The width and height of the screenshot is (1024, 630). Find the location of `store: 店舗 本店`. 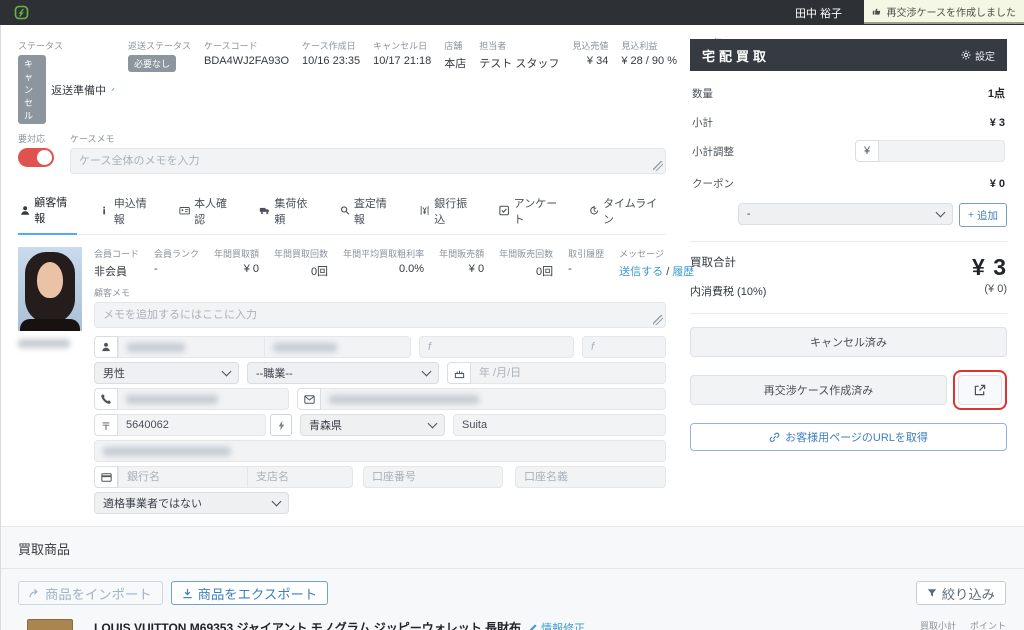

store: 店舗 本店 is located at coordinates (455, 55).